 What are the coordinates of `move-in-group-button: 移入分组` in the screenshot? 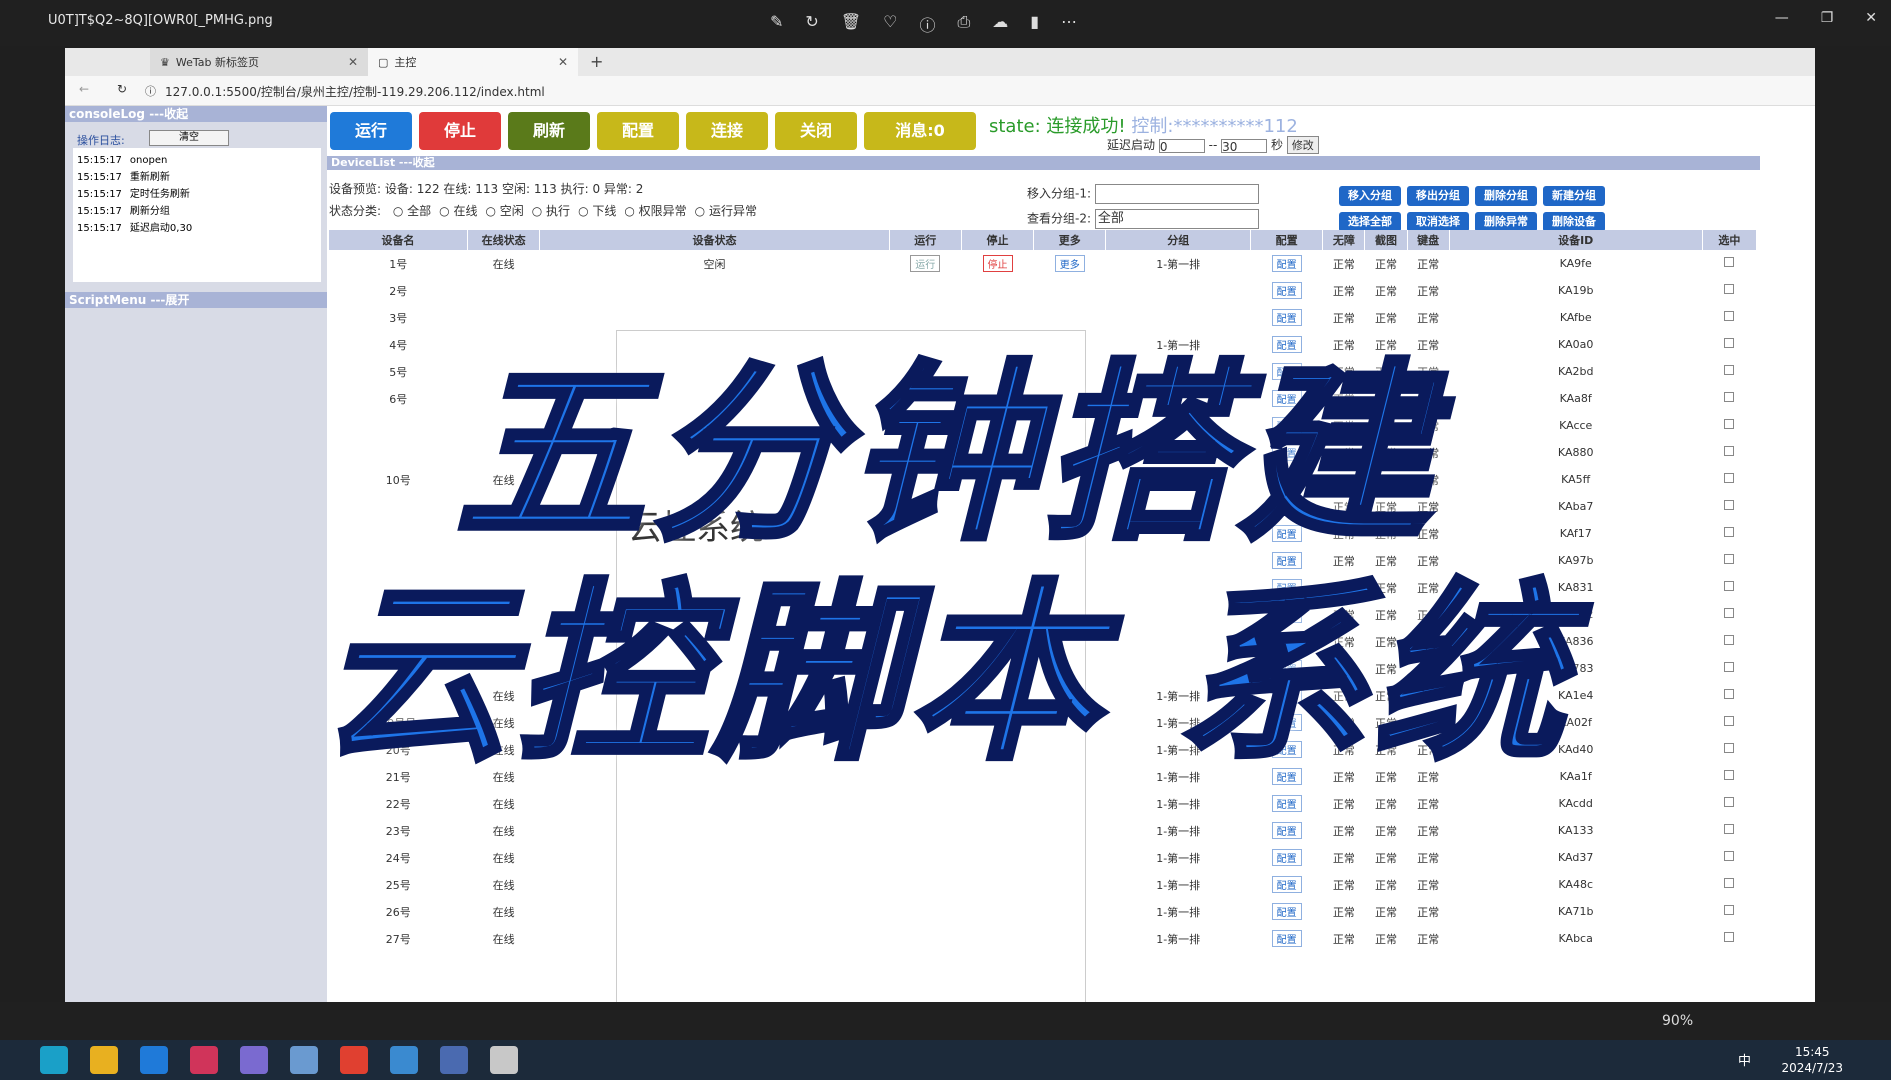 It's located at (1370, 196).